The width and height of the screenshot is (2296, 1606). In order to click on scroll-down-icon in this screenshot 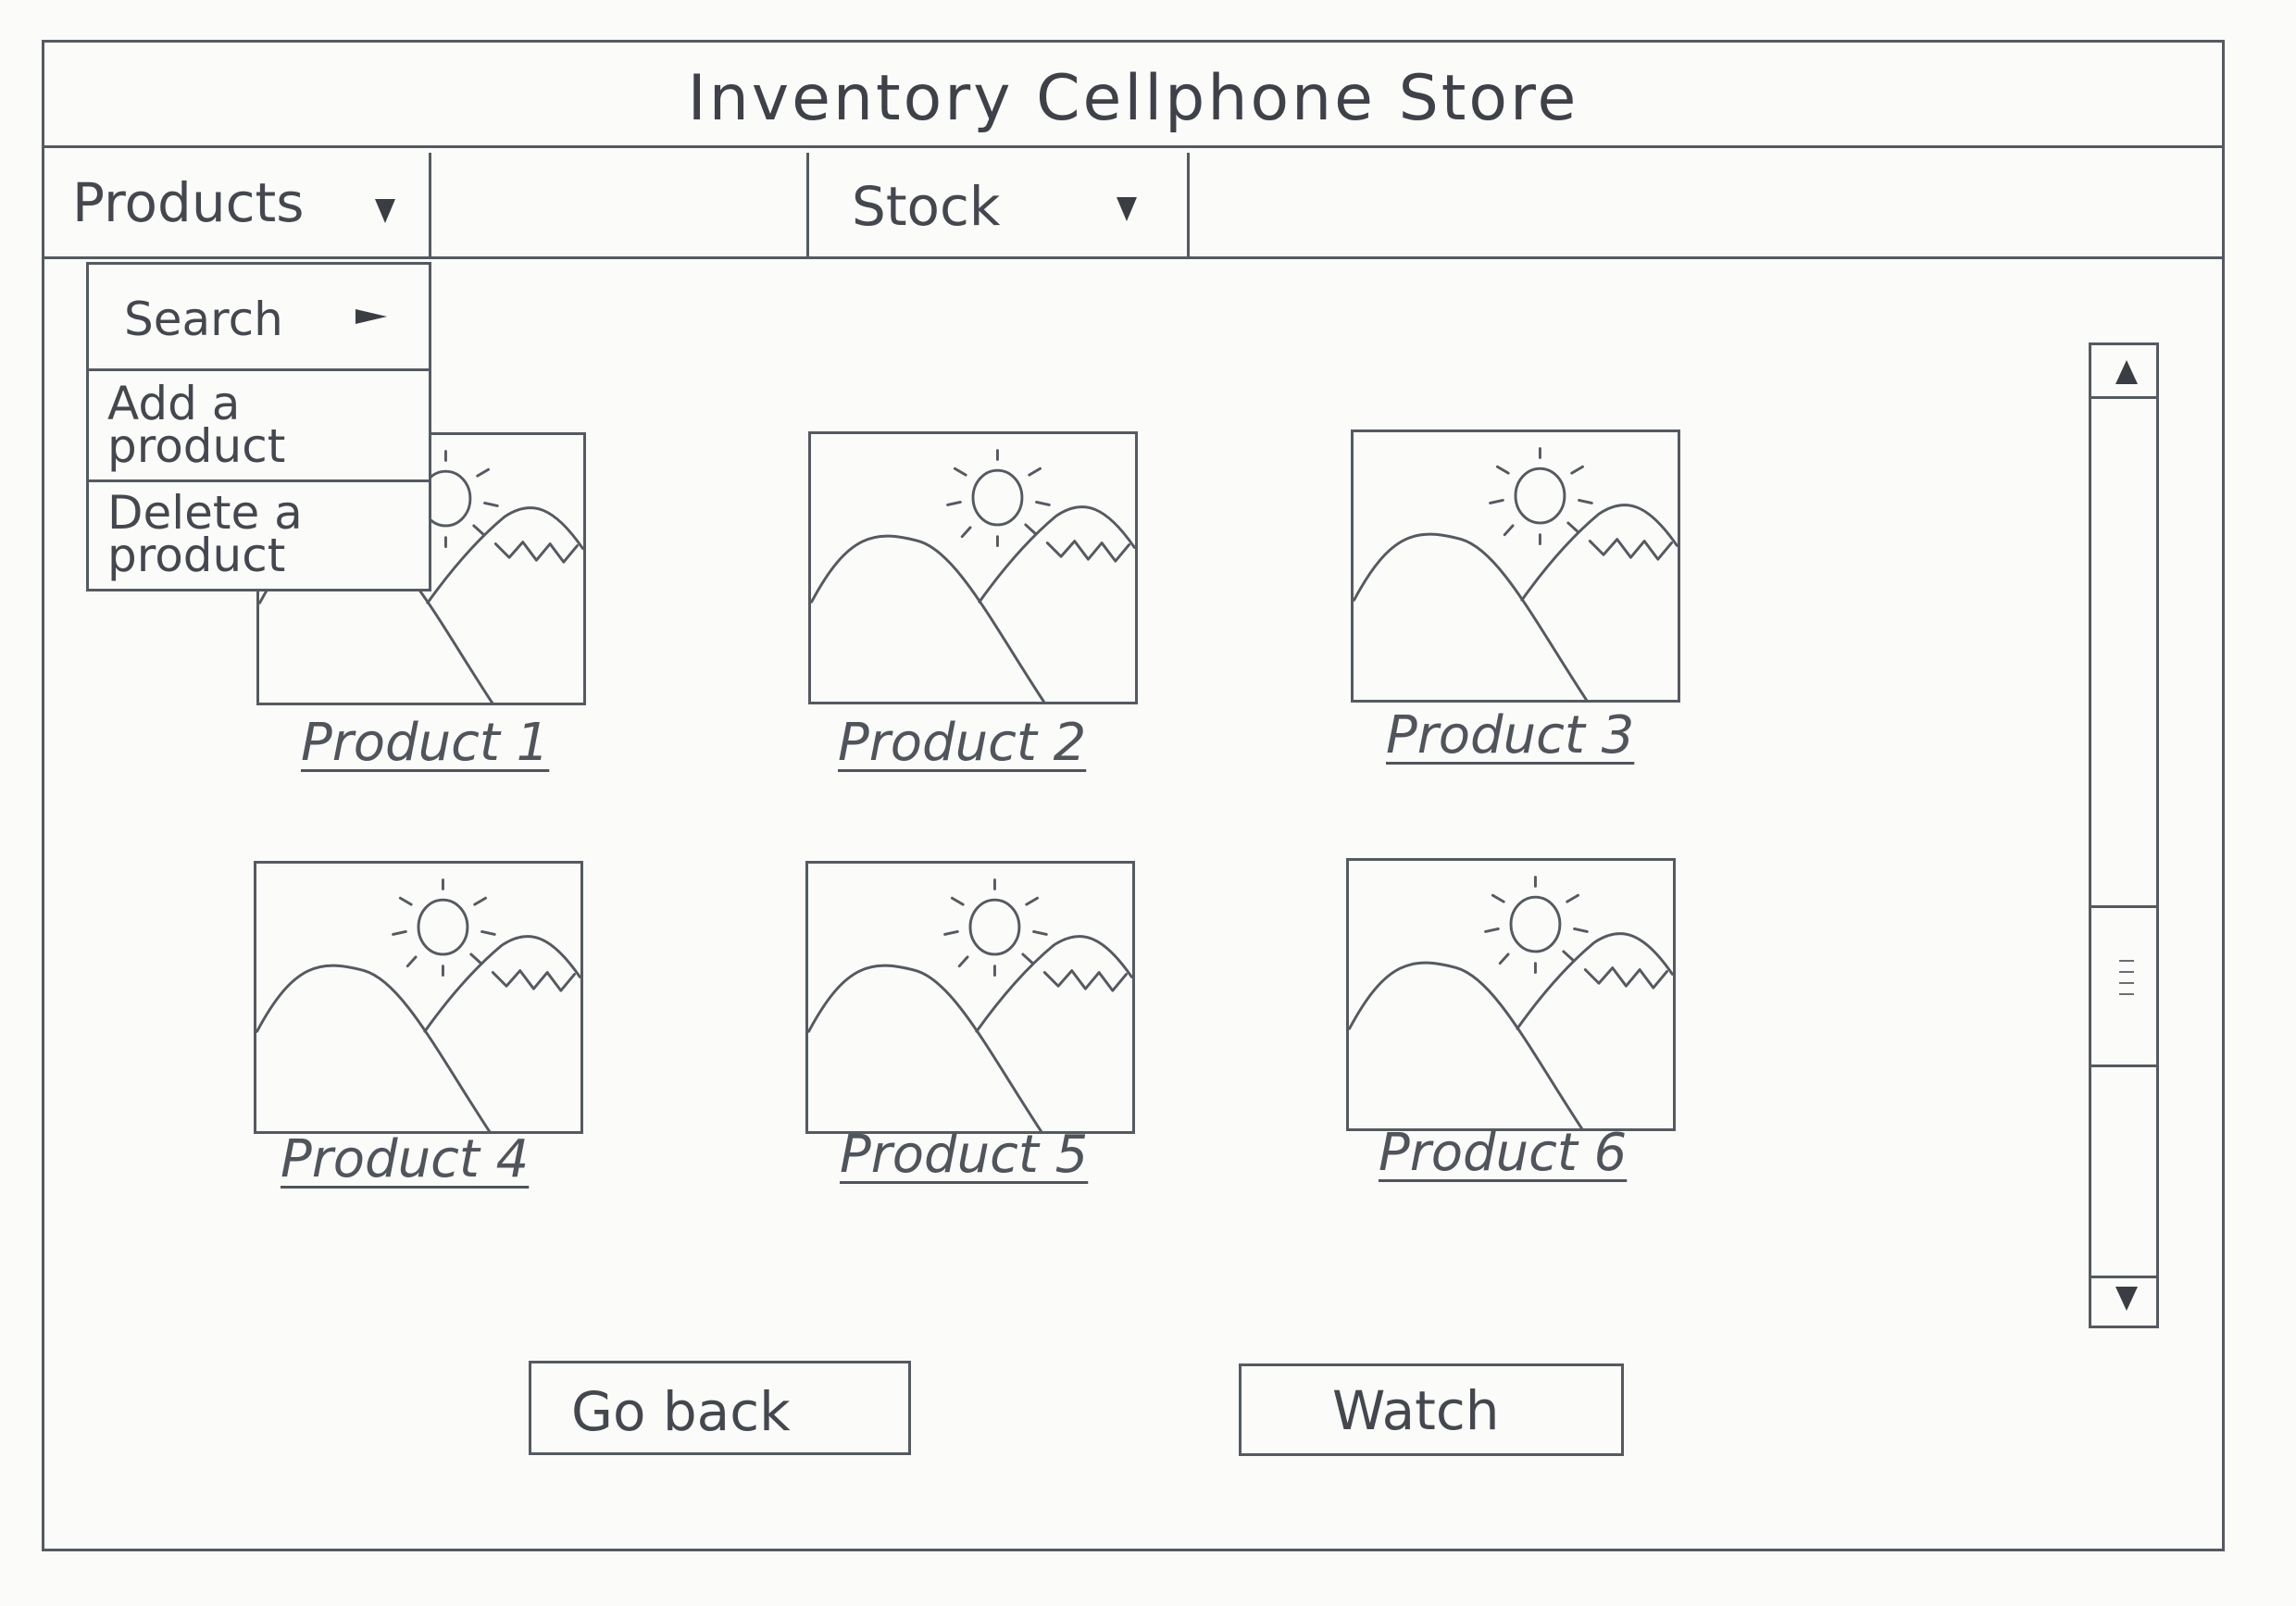, I will do `click(2126, 1299)`.